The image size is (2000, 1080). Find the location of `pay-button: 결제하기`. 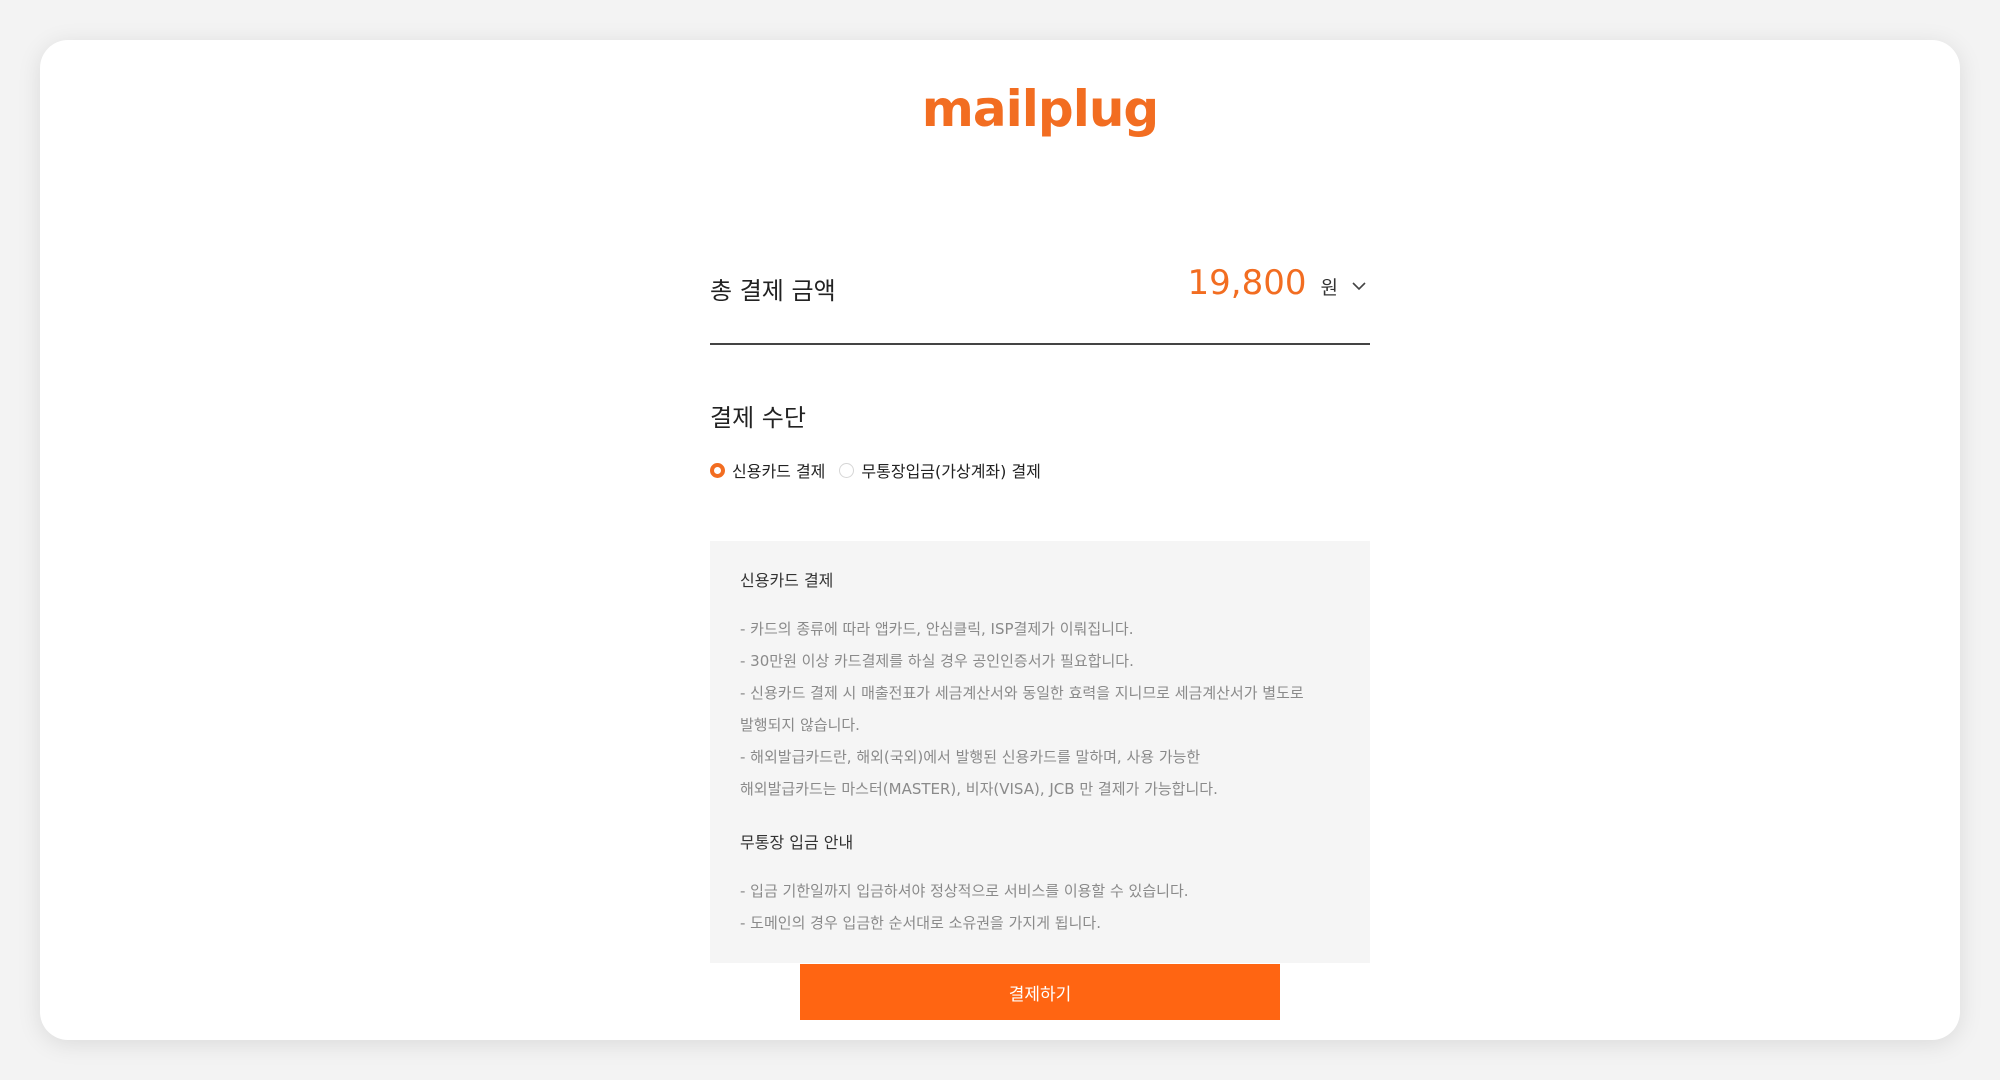

pay-button: 결제하기 is located at coordinates (1040, 992).